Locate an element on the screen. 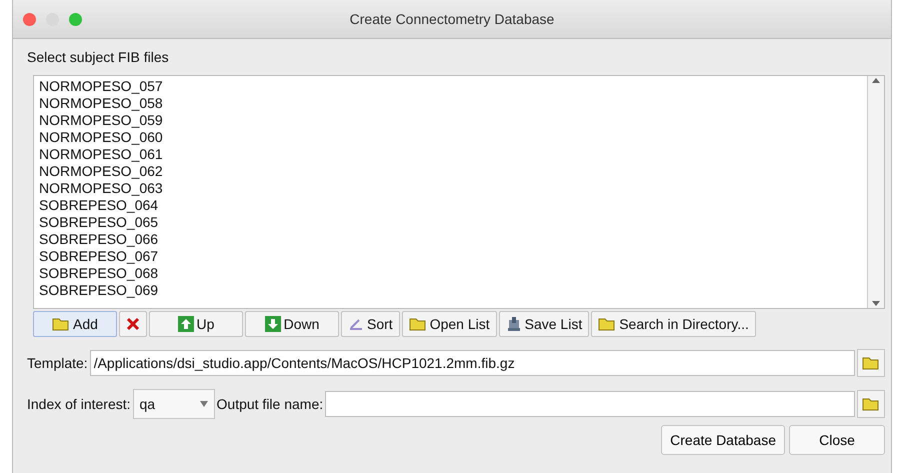 This screenshot has width=904, height=473. window-title: Create Connectometry Database is located at coordinates (452, 19).